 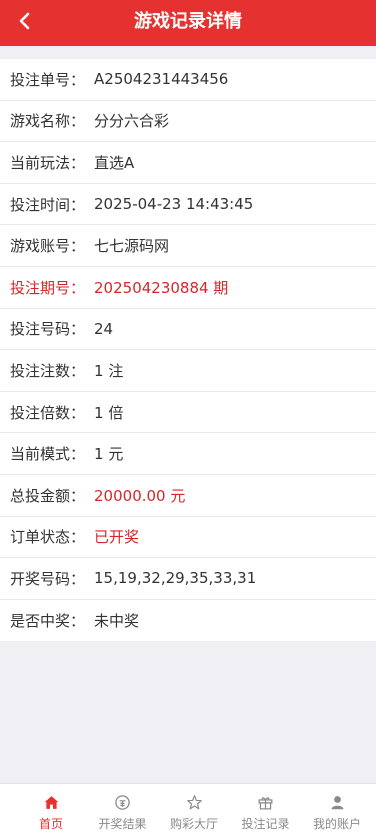 I want to click on page-title: 游戏记录详情, so click(x=188, y=21).